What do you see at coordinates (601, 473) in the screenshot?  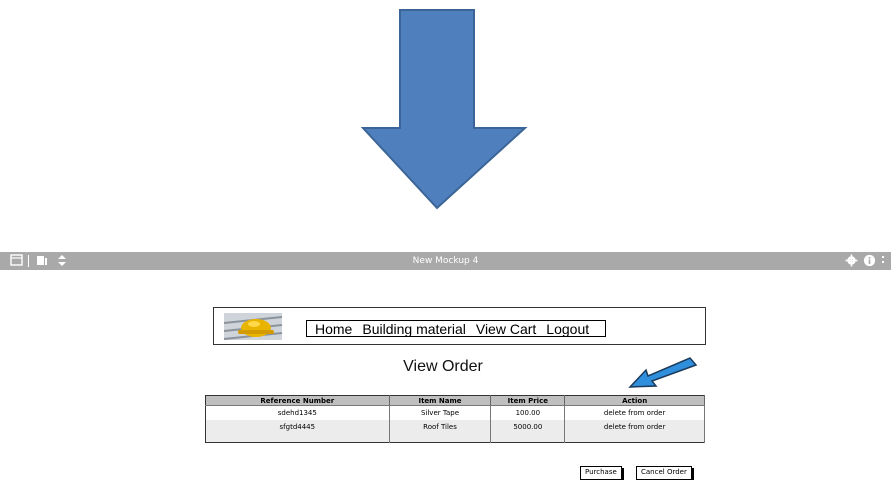 I see `purchase-button: Purchase` at bounding box center [601, 473].